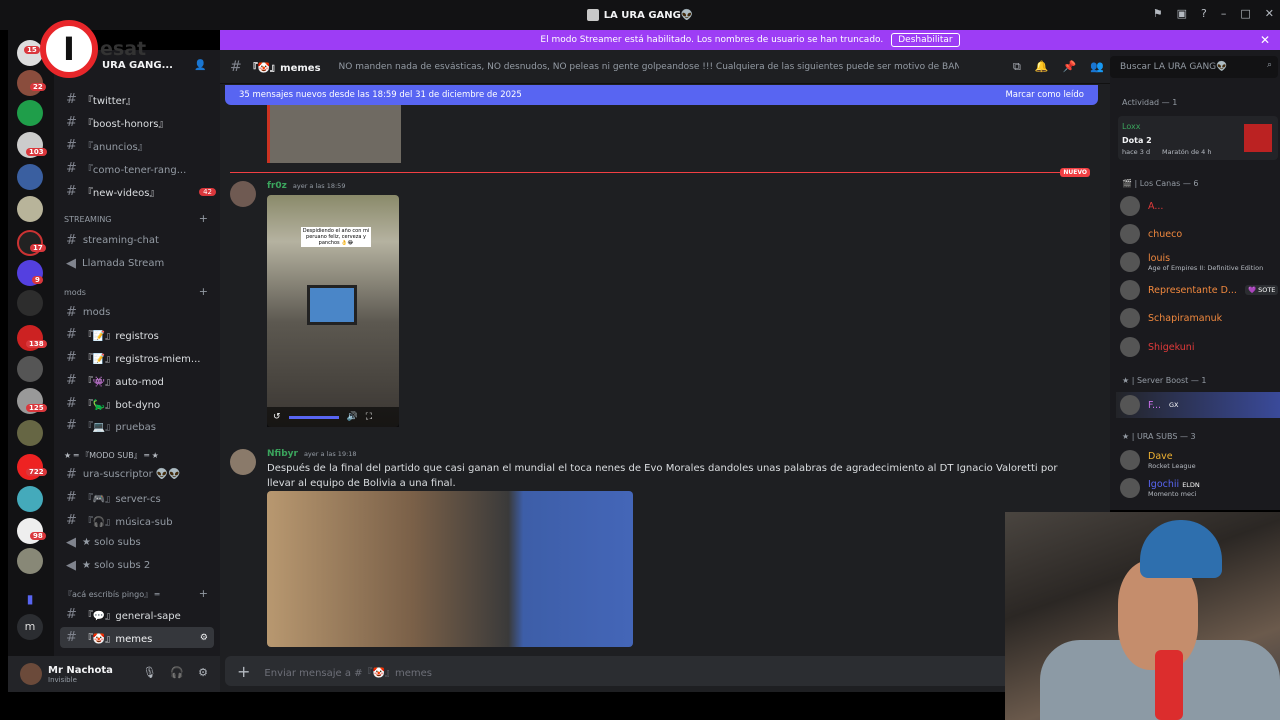 The height and width of the screenshot is (720, 1280). Describe the element at coordinates (30, 599) in the screenshot. I see `folder-icon: ▮` at that location.